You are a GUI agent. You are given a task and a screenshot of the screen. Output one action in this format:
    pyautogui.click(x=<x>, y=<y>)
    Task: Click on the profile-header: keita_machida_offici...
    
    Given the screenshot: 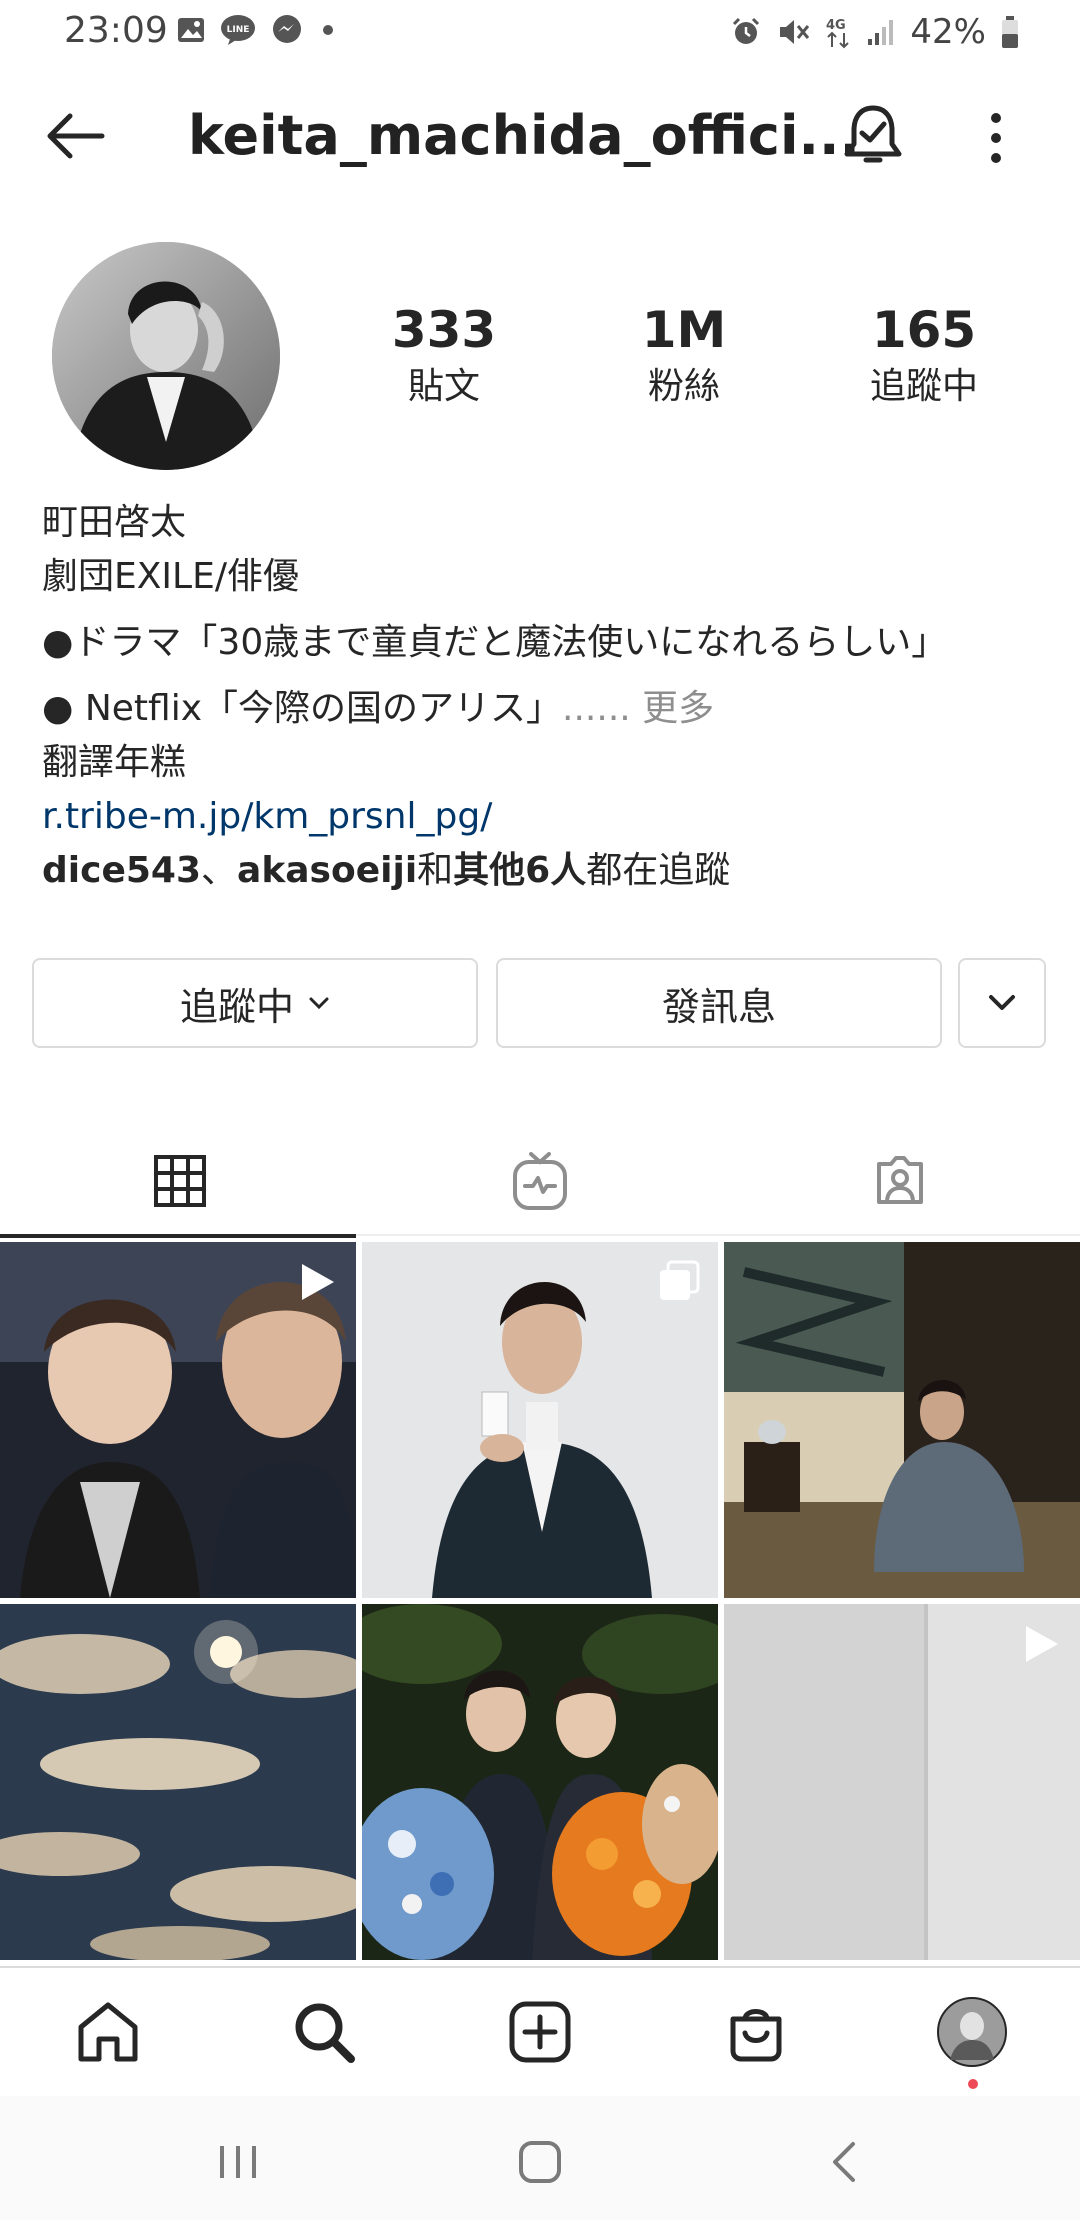 What is the action you would take?
    pyautogui.click(x=540, y=136)
    